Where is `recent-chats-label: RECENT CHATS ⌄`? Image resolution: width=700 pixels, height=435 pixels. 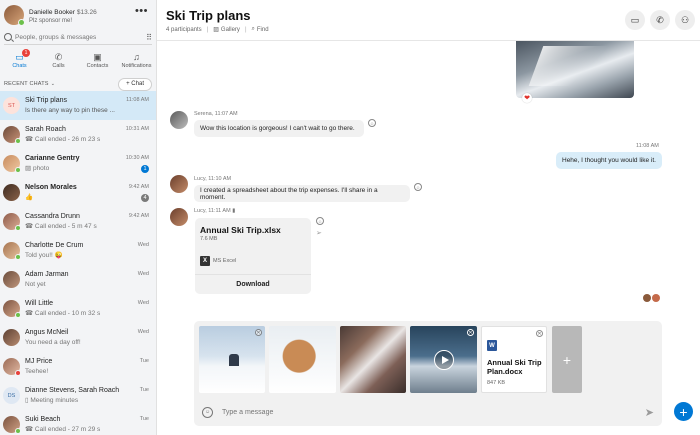 recent-chats-label: RECENT CHATS ⌄ is located at coordinates (29, 84).